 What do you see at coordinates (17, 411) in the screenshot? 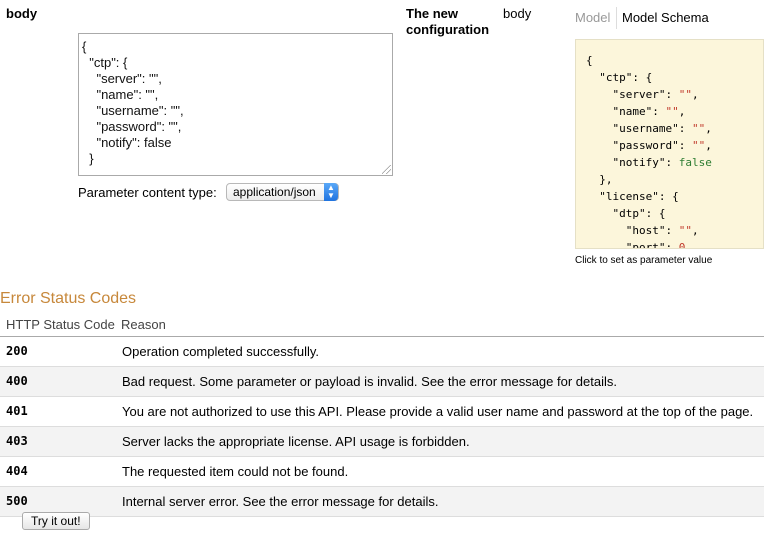
I see `status-code: 401` at bounding box center [17, 411].